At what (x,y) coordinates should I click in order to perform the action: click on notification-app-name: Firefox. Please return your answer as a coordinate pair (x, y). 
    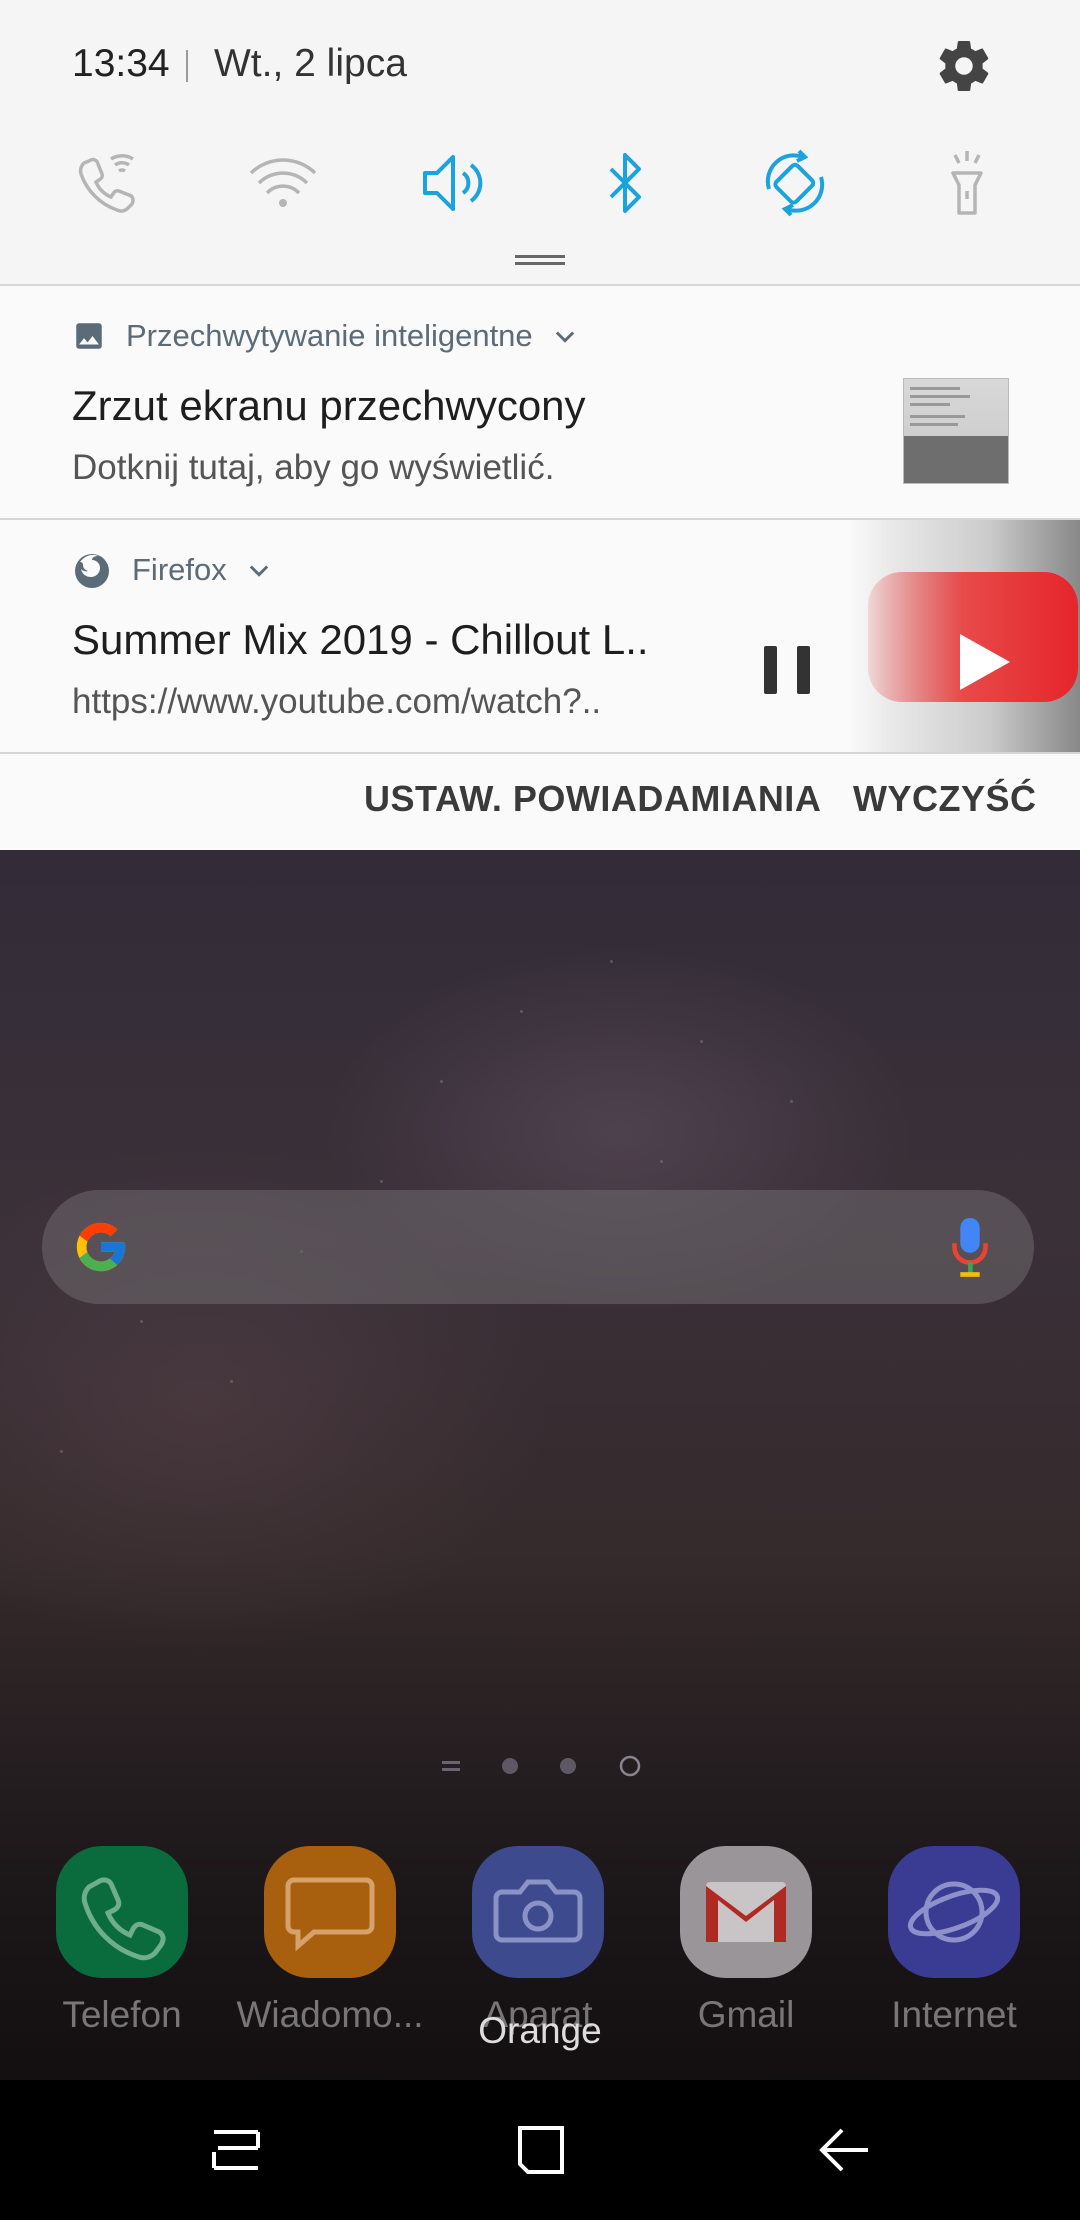
    Looking at the image, I should click on (179, 569).